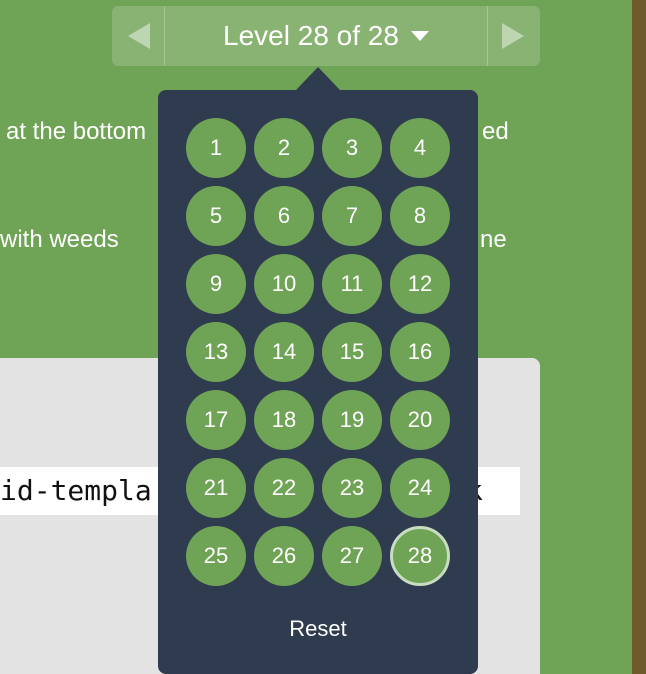  Describe the element at coordinates (352, 420) in the screenshot. I see `level-button: 19` at that location.